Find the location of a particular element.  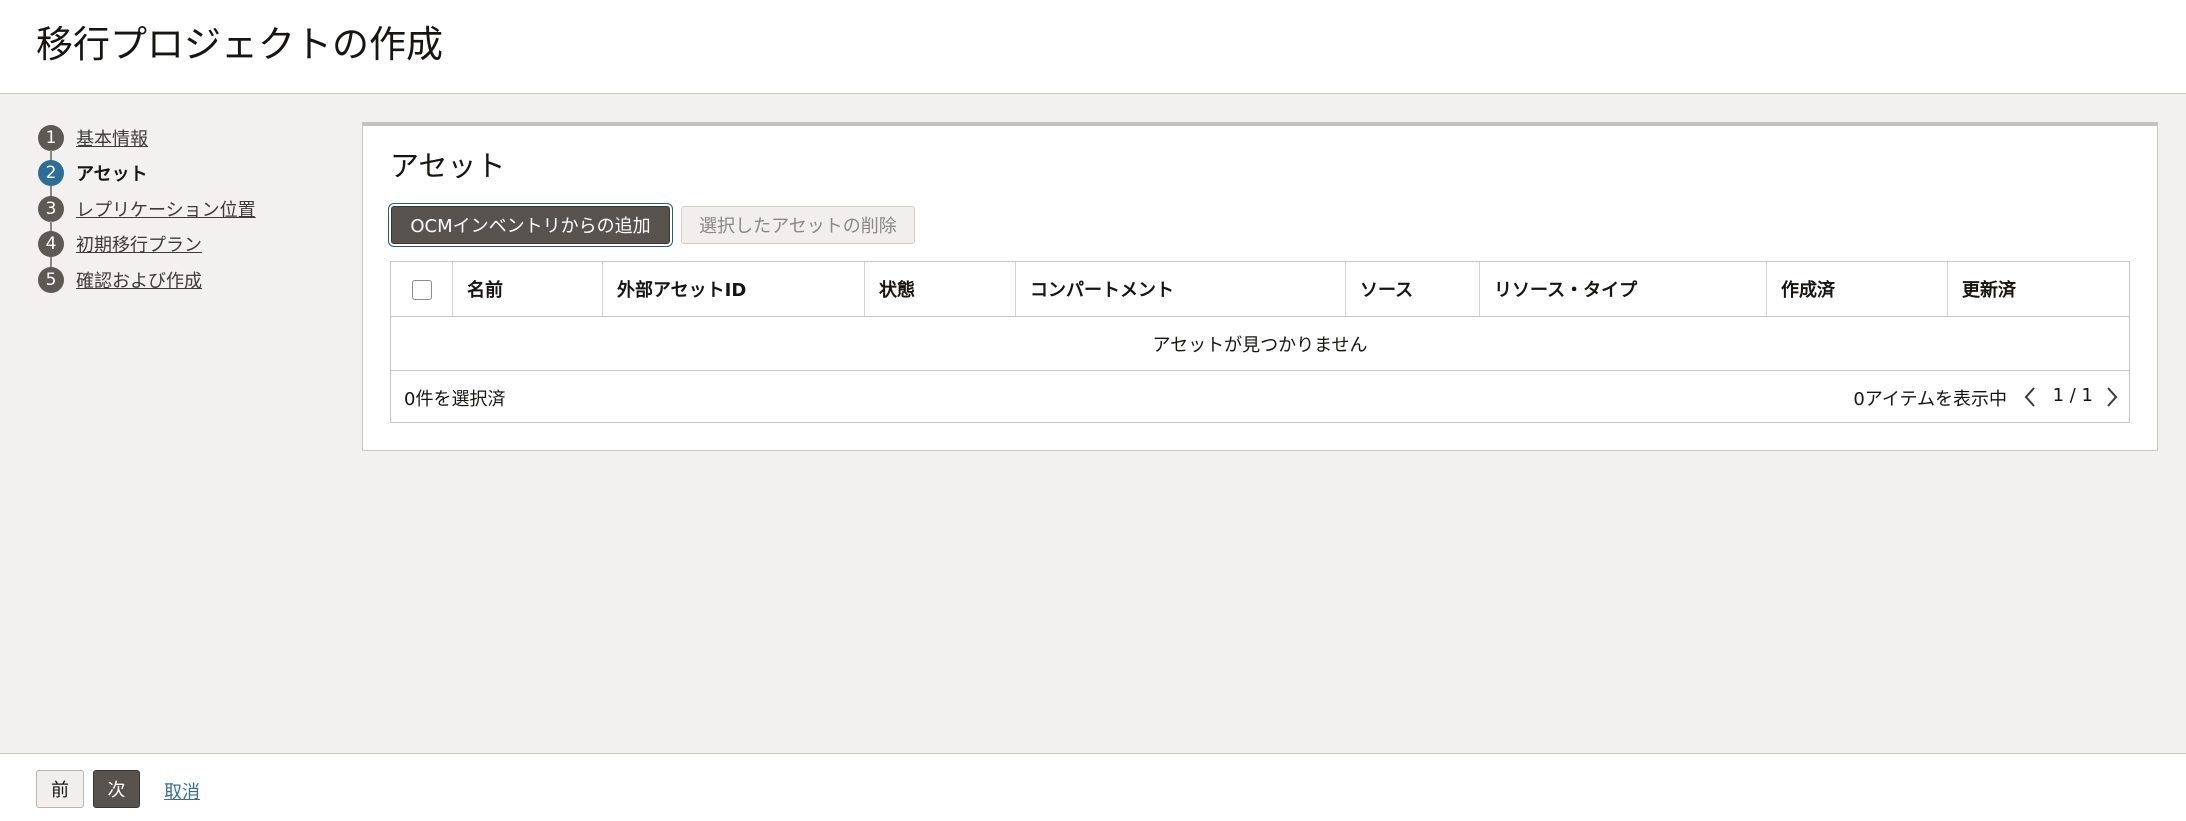

step-basic-info: 1 基本情報 is located at coordinates (147, 140).